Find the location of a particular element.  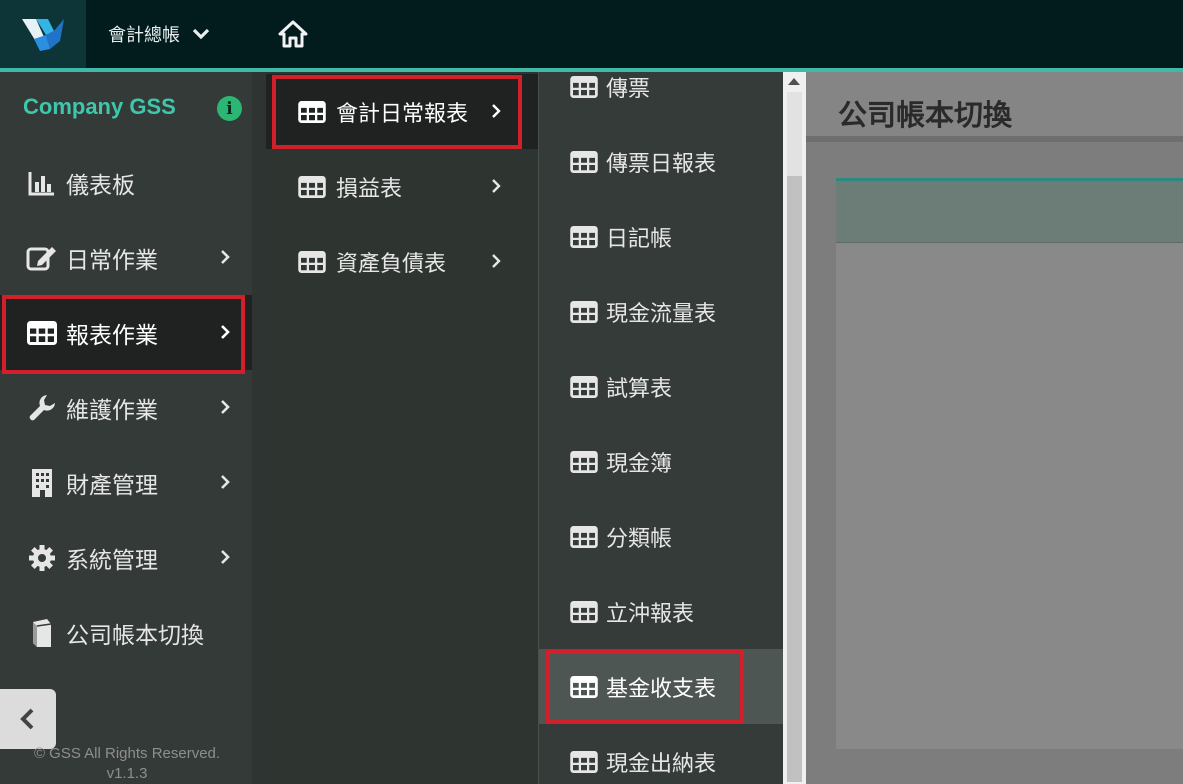

submenu-item-daily-reports: 會計日常報表 is located at coordinates (402, 111).